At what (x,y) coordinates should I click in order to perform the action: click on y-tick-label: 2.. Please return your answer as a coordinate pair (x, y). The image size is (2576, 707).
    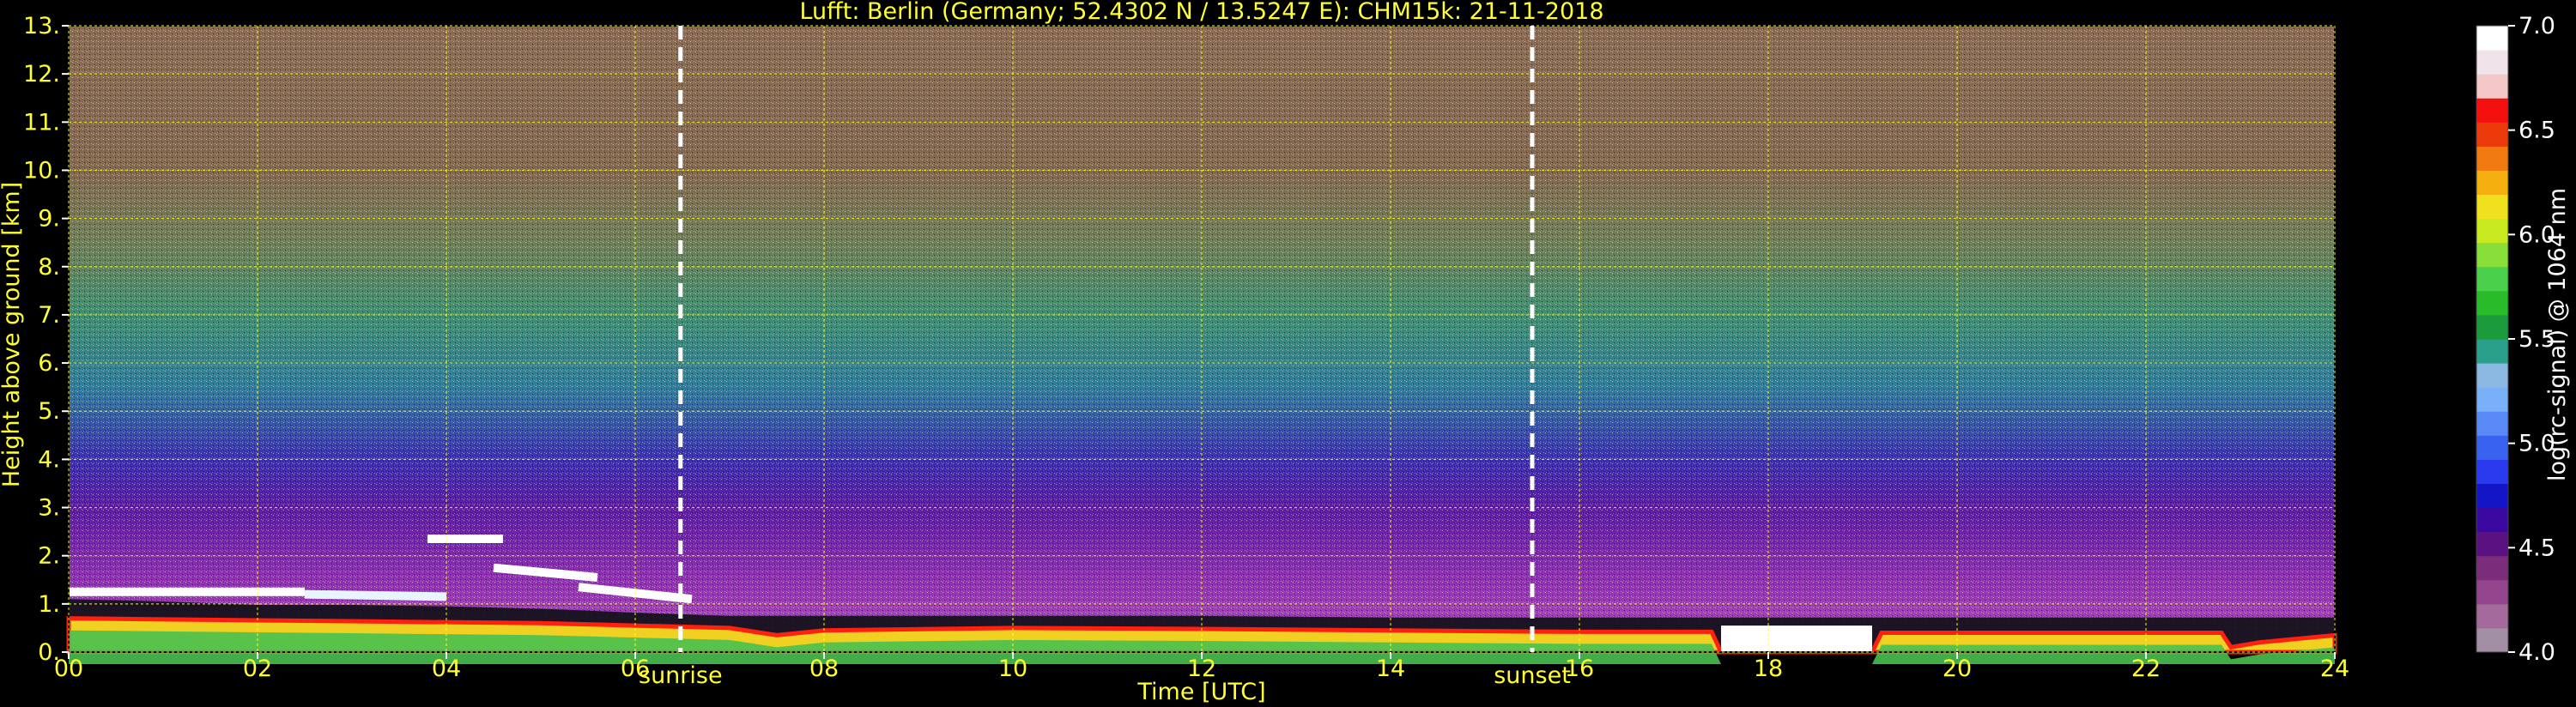
    Looking at the image, I should click on (49, 556).